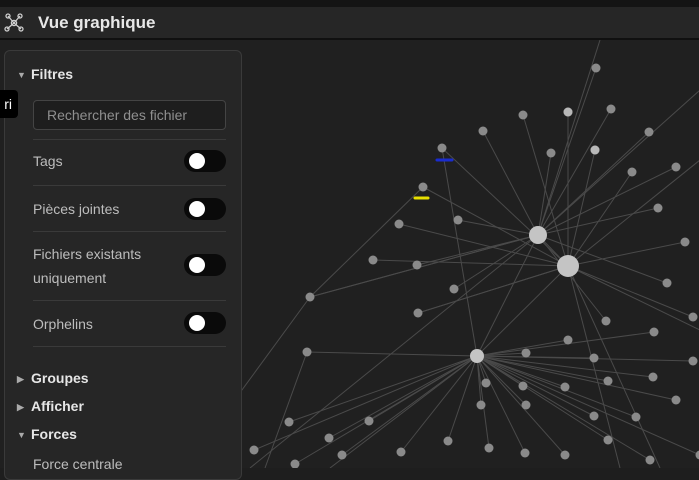  What do you see at coordinates (63, 324) in the screenshot?
I see `toggle-label: Orphelins` at bounding box center [63, 324].